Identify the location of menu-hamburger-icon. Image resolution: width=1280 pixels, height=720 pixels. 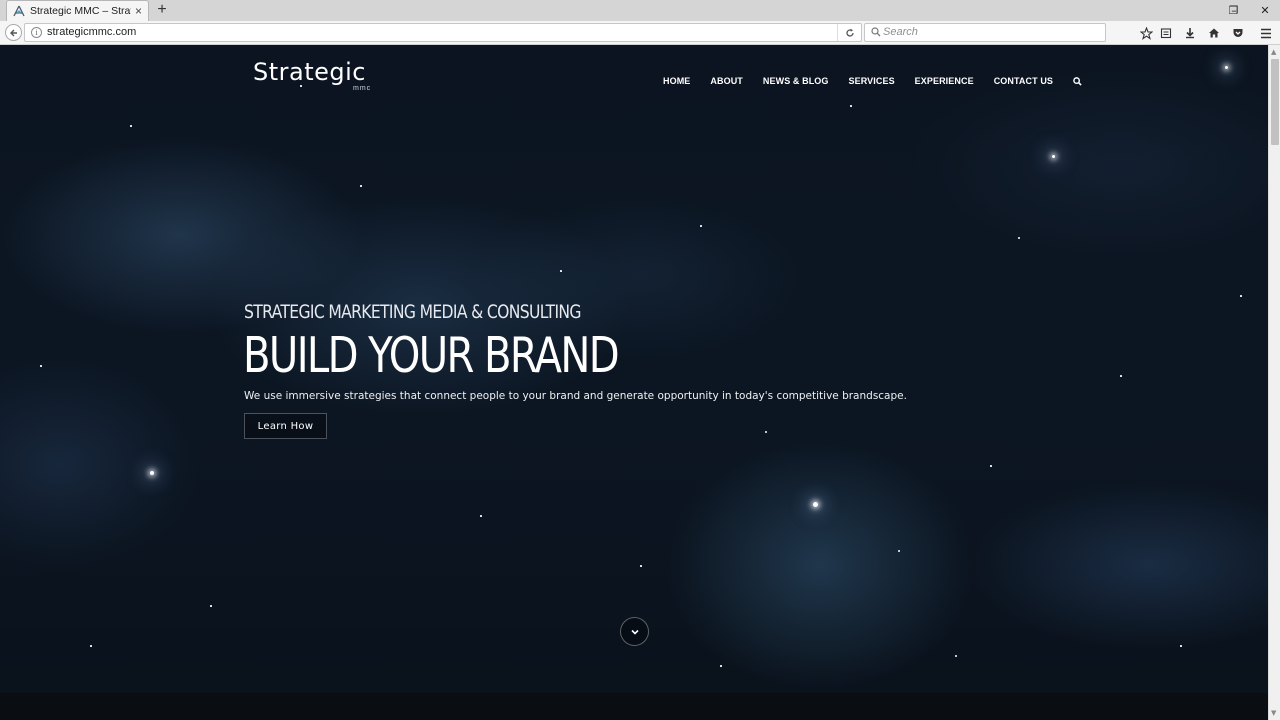
(1266, 33).